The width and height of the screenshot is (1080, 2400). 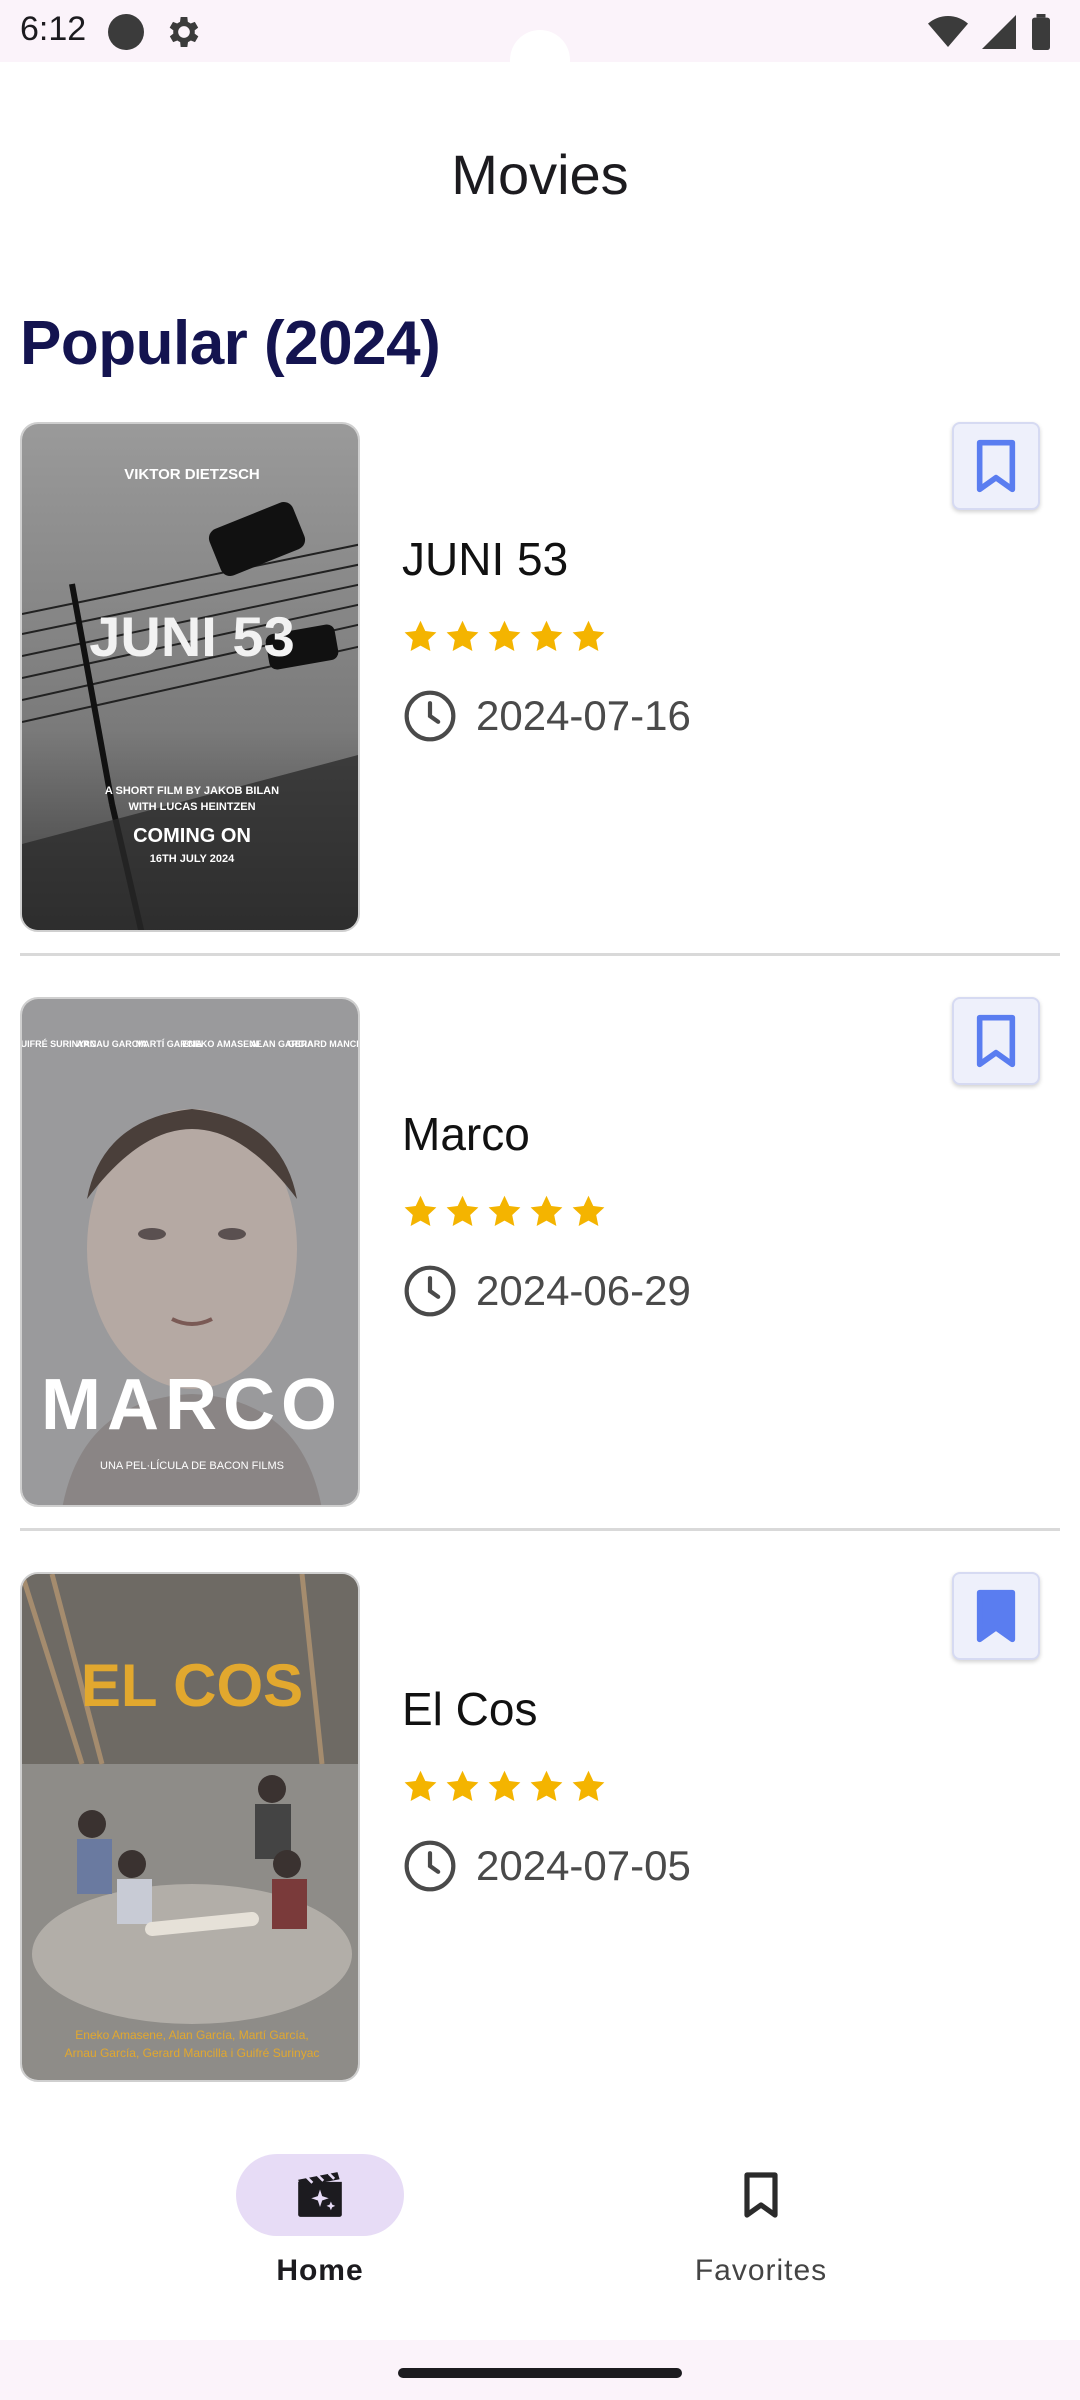 I want to click on poster-line2: WITH LUCAS HEINTZEN, so click(x=191, y=807).